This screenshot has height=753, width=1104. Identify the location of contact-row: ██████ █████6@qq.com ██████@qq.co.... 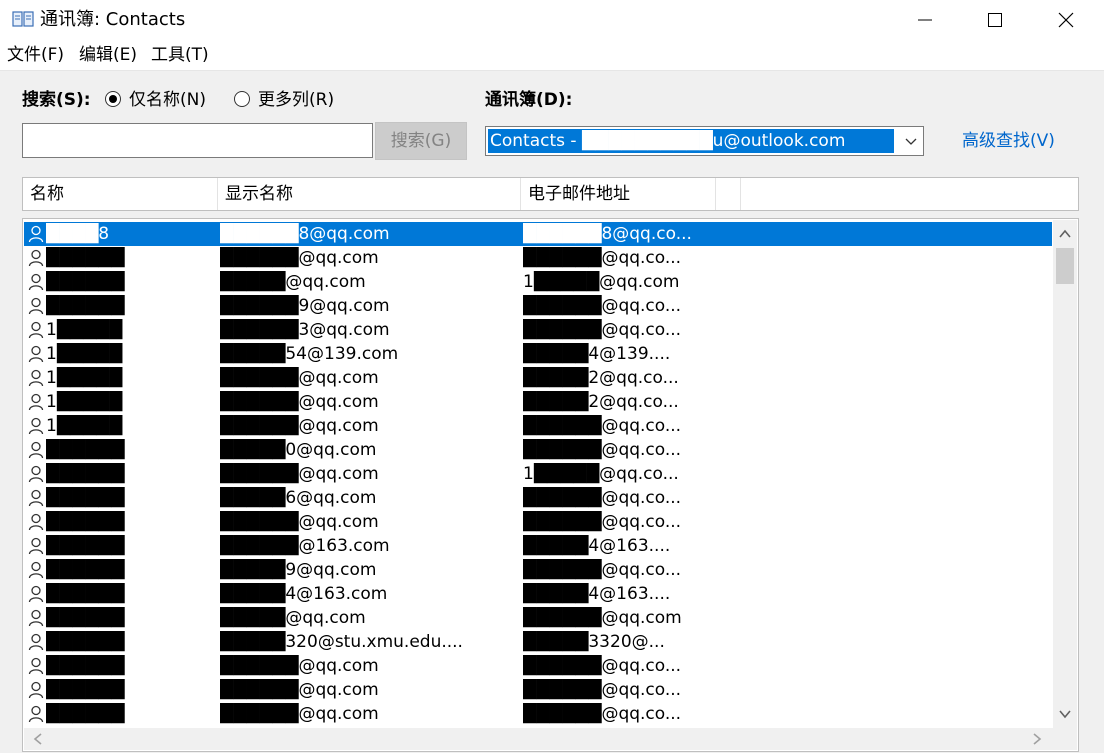
(538, 498).